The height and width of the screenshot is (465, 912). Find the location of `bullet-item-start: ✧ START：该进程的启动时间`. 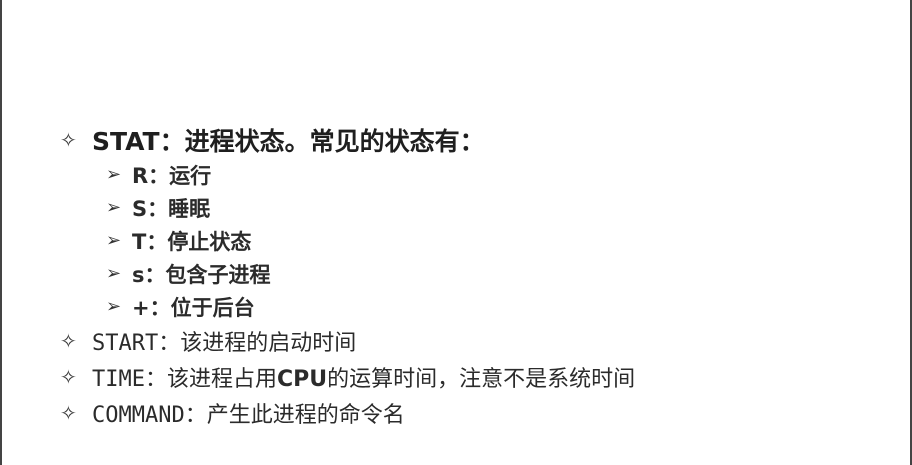

bullet-item-start: ✧ START：该进程的启动时间 is located at coordinates (470, 341).